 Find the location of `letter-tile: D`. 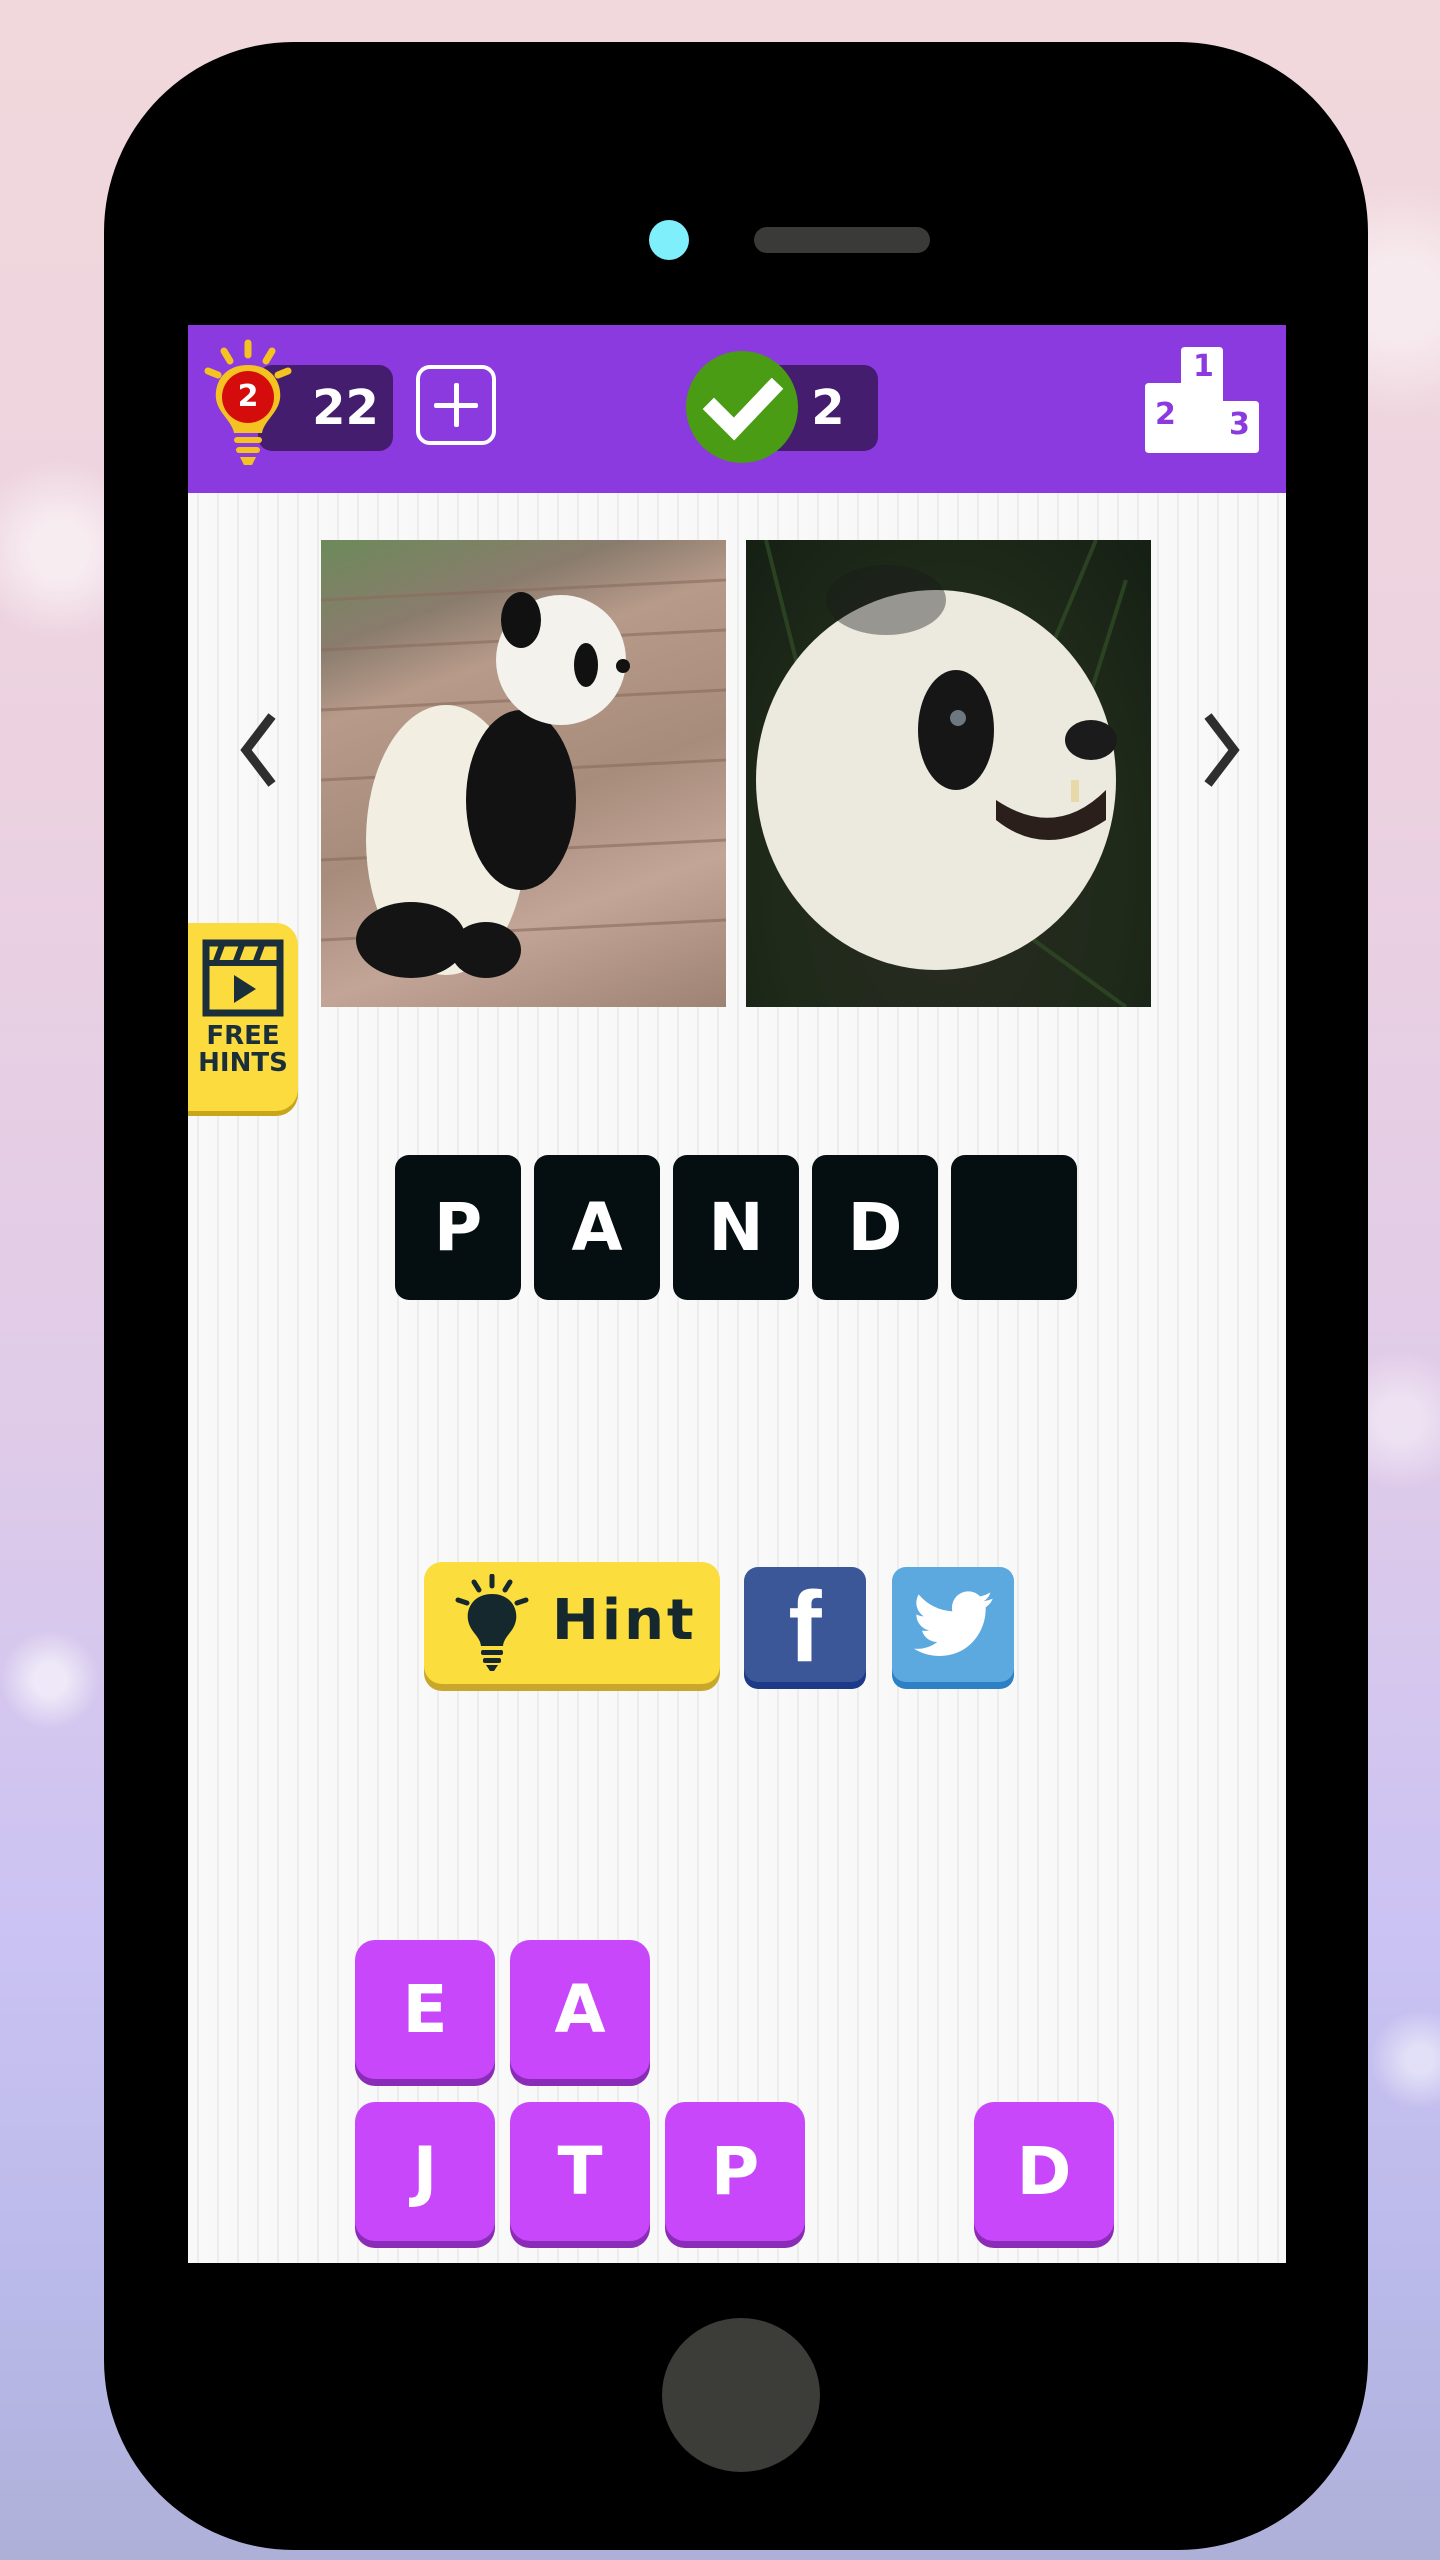

letter-tile: D is located at coordinates (1044, 2171).